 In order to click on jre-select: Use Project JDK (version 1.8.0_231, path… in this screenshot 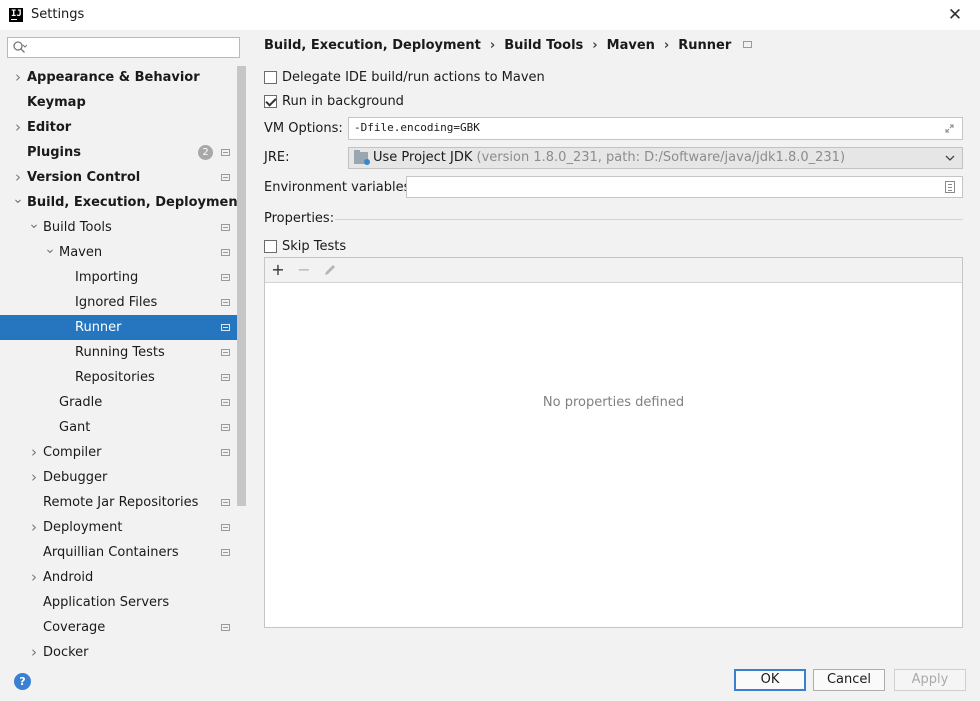, I will do `click(655, 158)`.